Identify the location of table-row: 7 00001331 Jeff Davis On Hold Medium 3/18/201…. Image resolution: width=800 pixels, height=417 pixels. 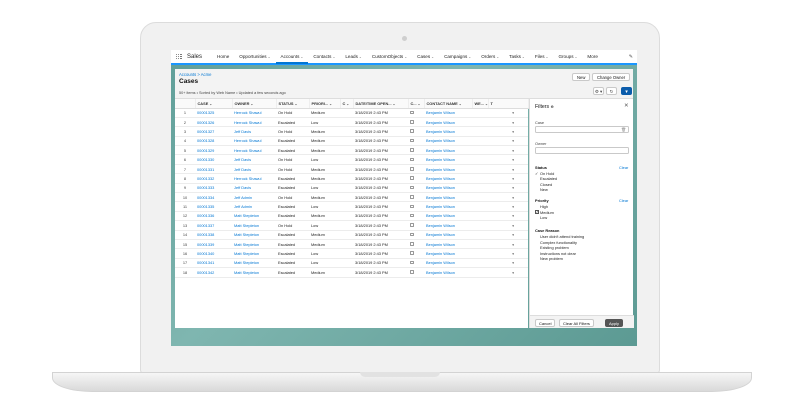
(351, 169).